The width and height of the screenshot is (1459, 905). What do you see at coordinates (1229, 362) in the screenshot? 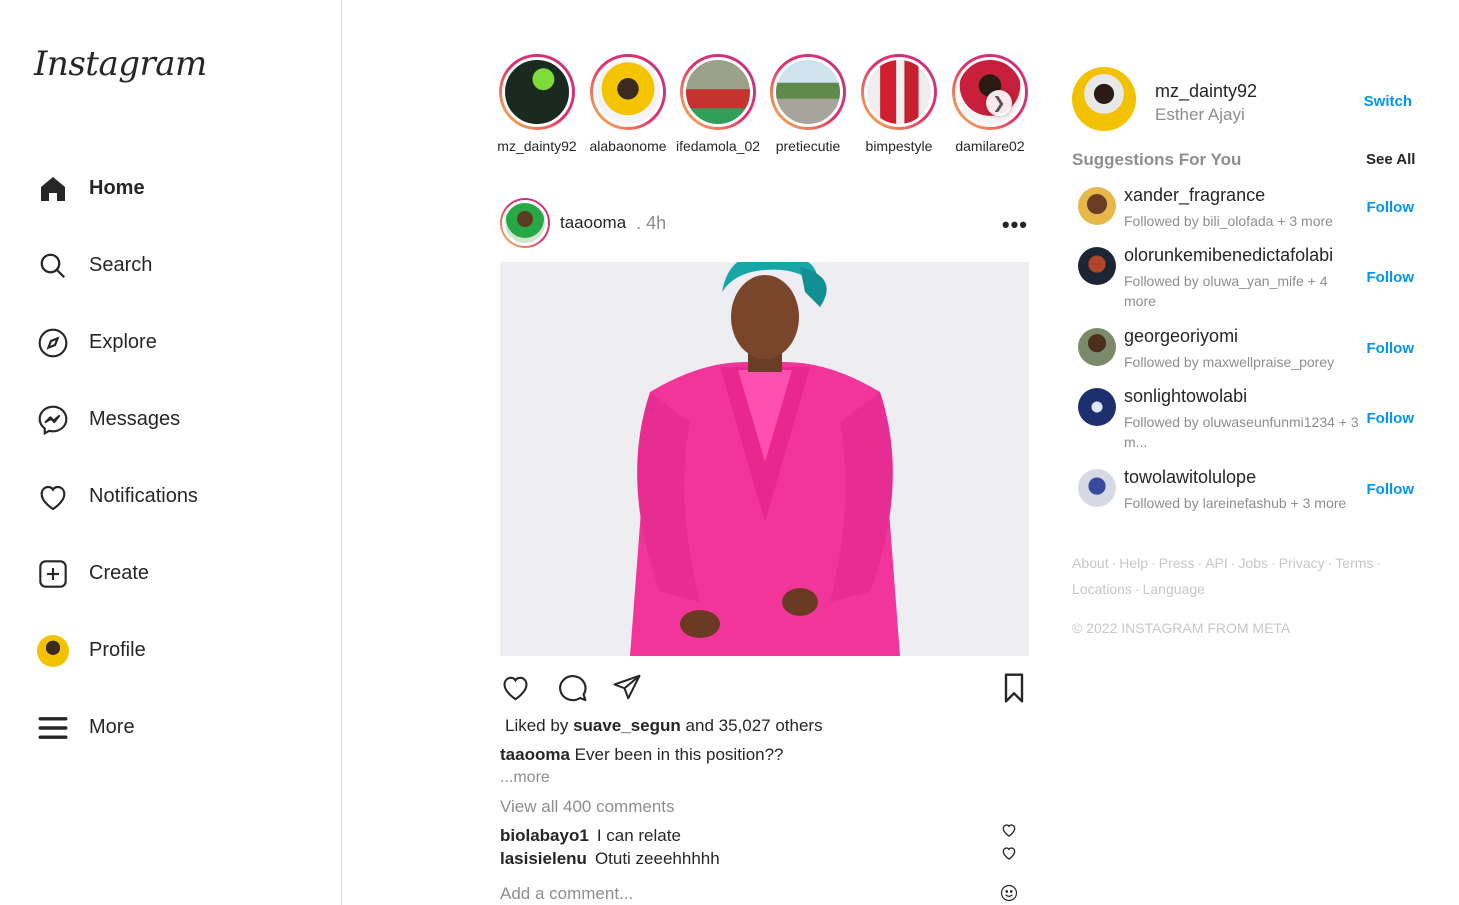
I see `suggestion-followed-by: Followed by maxwellpraise_porey` at bounding box center [1229, 362].